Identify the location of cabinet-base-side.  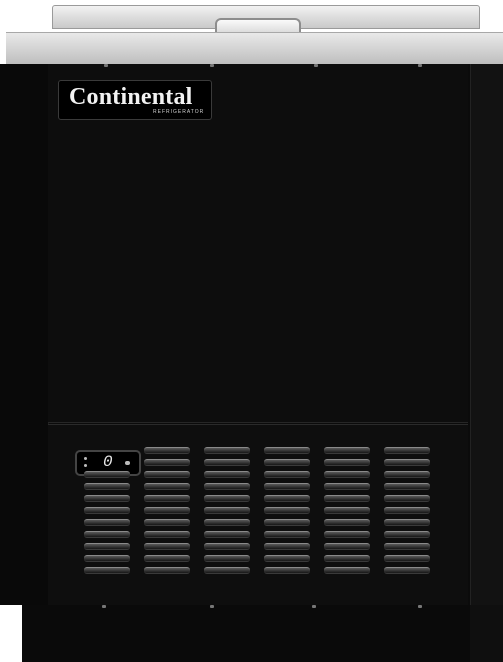
(486, 633).